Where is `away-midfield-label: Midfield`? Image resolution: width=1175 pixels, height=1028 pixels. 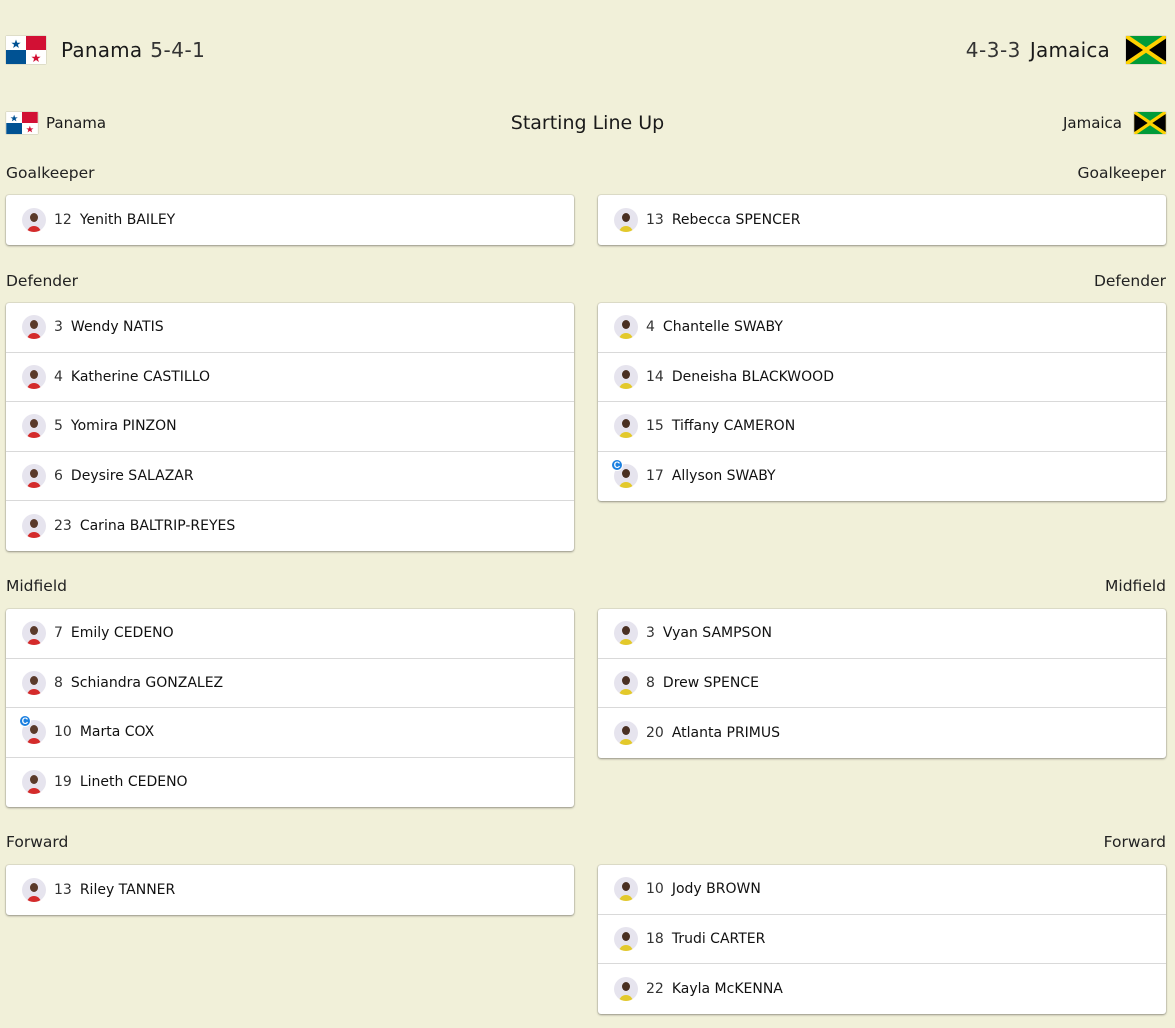
away-midfield-label: Midfield is located at coordinates (1135, 586).